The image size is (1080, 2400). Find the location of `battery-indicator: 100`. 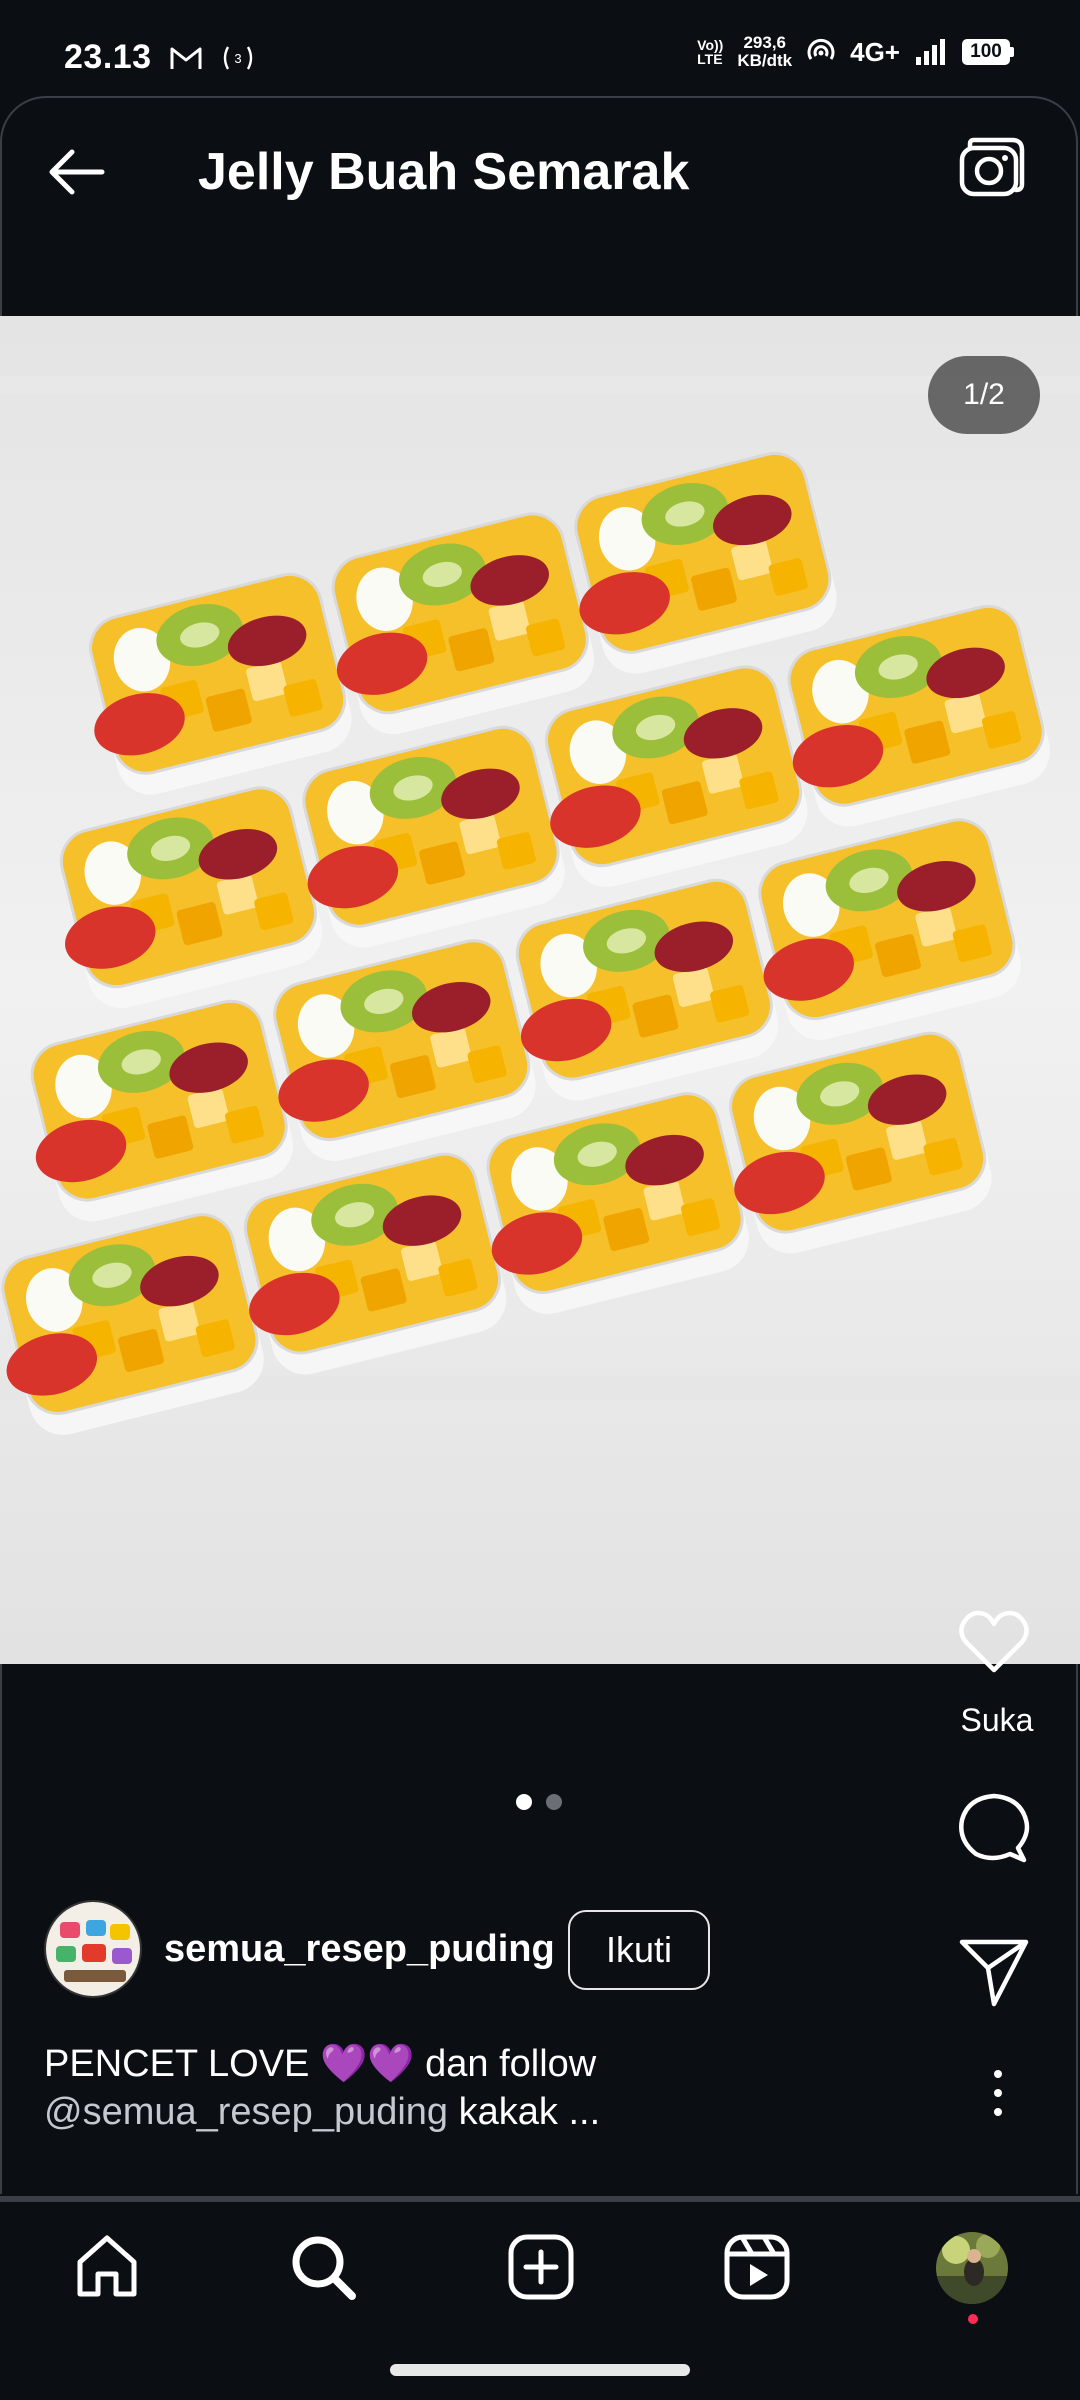

battery-indicator: 100 is located at coordinates (988, 52).